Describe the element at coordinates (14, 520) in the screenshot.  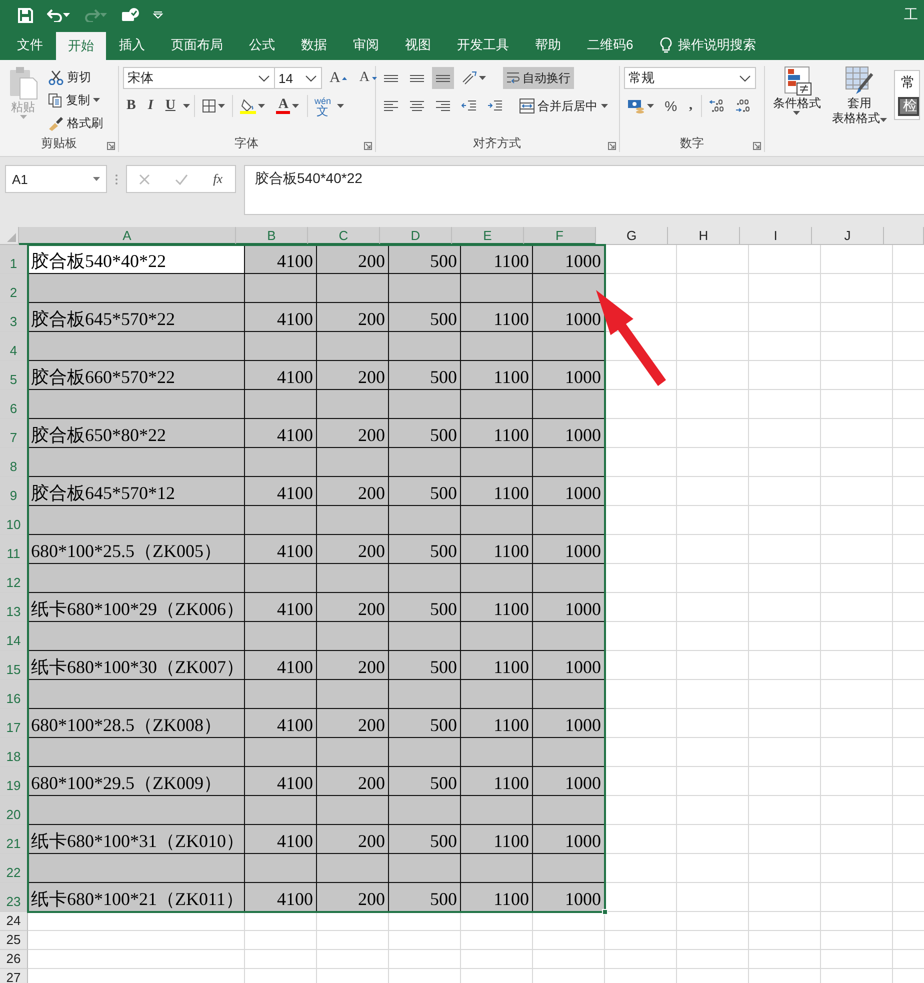
I see `row-header: 10` at that location.